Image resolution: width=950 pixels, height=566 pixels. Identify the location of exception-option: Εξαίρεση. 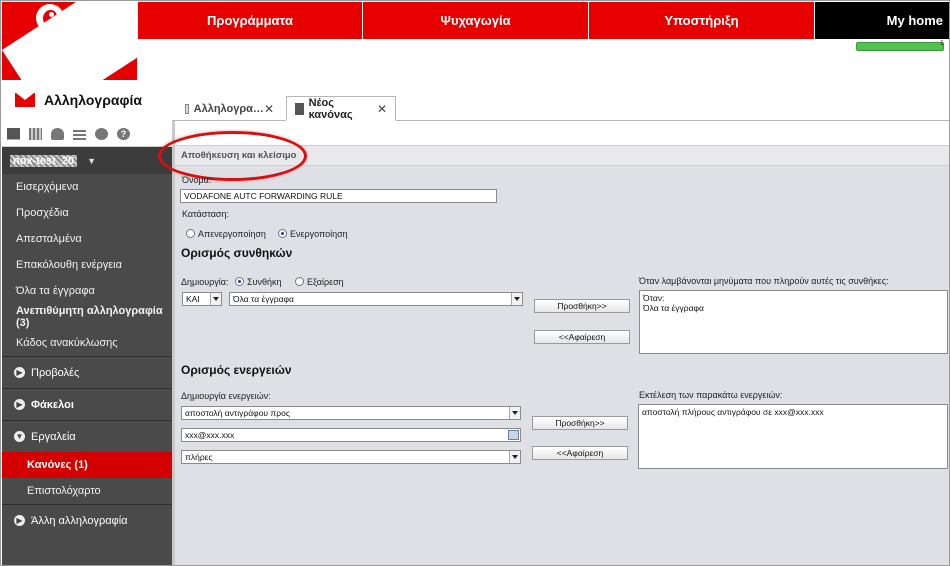
(319, 282).